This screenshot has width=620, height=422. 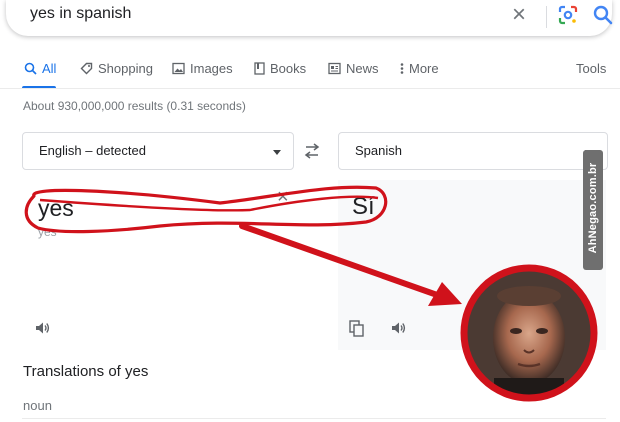 I want to click on tab-more-label: More, so click(x=424, y=68).